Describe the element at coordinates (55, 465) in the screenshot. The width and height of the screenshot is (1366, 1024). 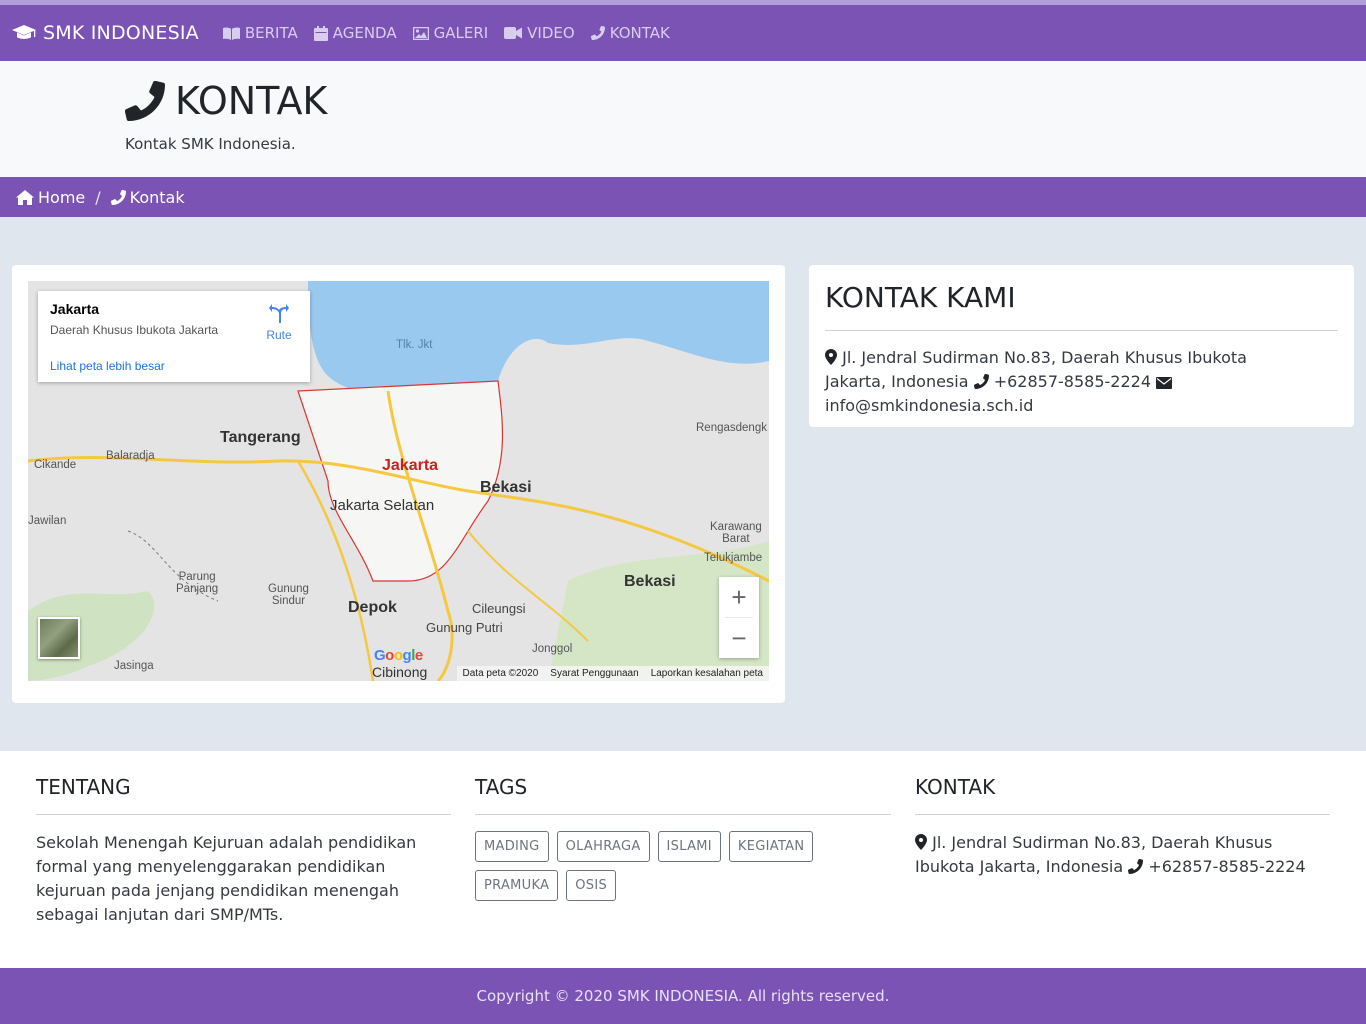
I see `map-label: Cikande` at that location.